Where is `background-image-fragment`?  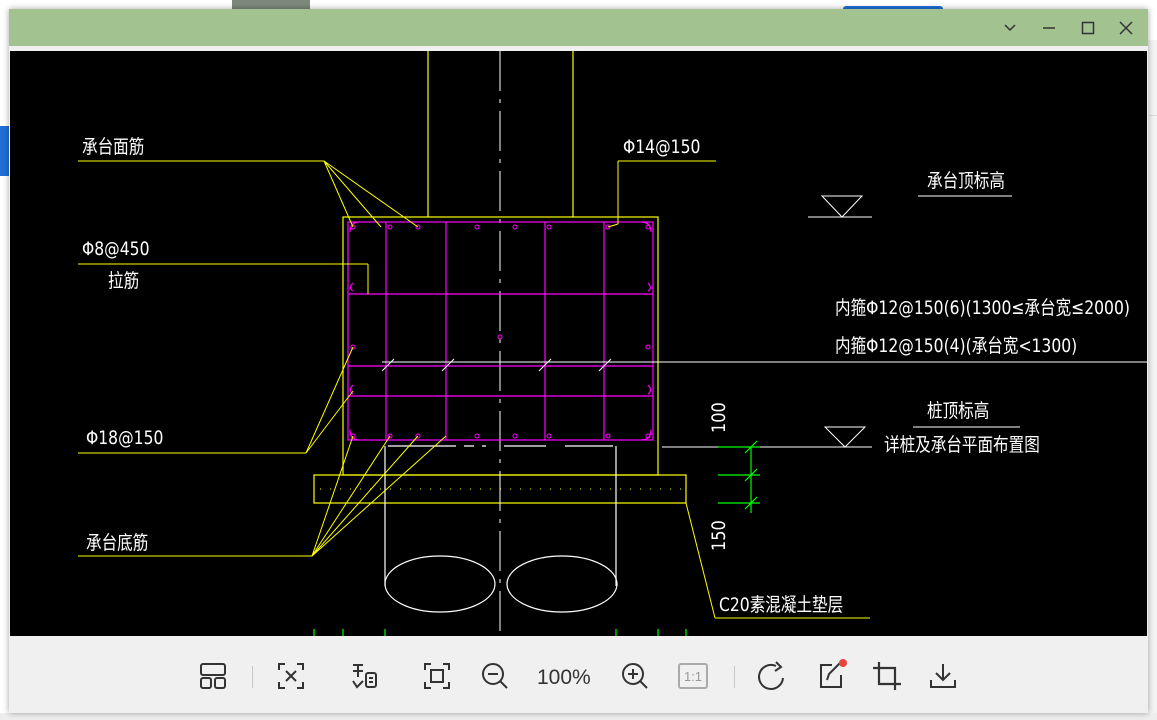 background-image-fragment is located at coordinates (271, 4).